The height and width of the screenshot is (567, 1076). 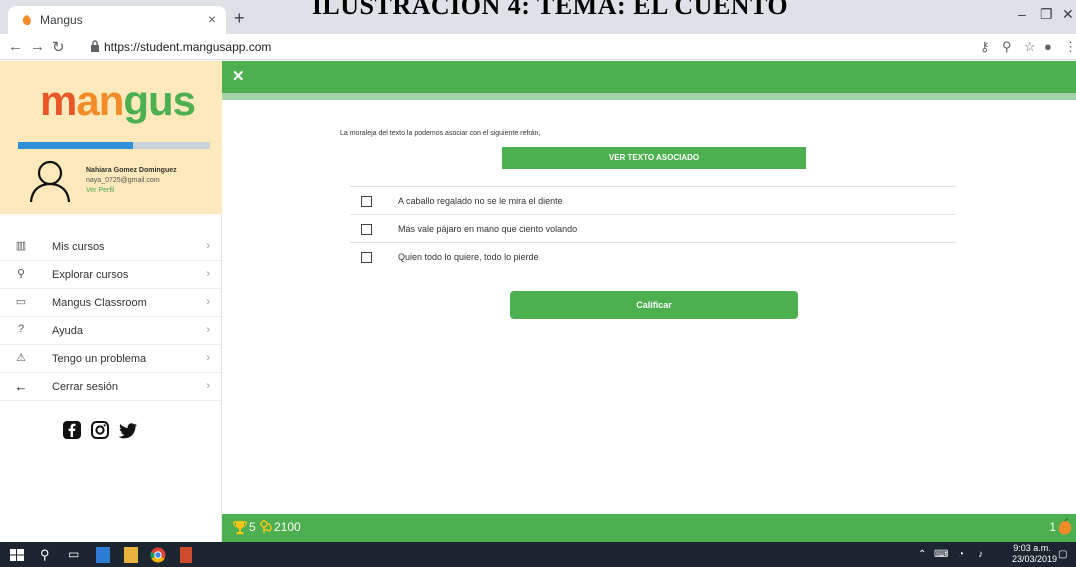 What do you see at coordinates (123, 180) in the screenshot?
I see `user-email: naya_0725@gmail.com` at bounding box center [123, 180].